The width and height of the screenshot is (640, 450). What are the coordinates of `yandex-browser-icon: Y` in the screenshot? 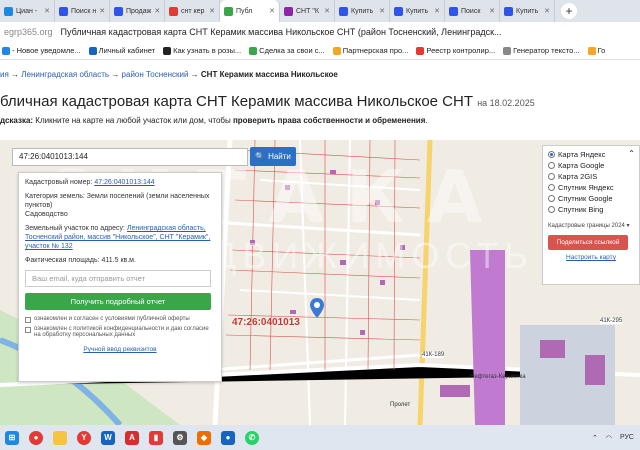 It's located at (84, 437).